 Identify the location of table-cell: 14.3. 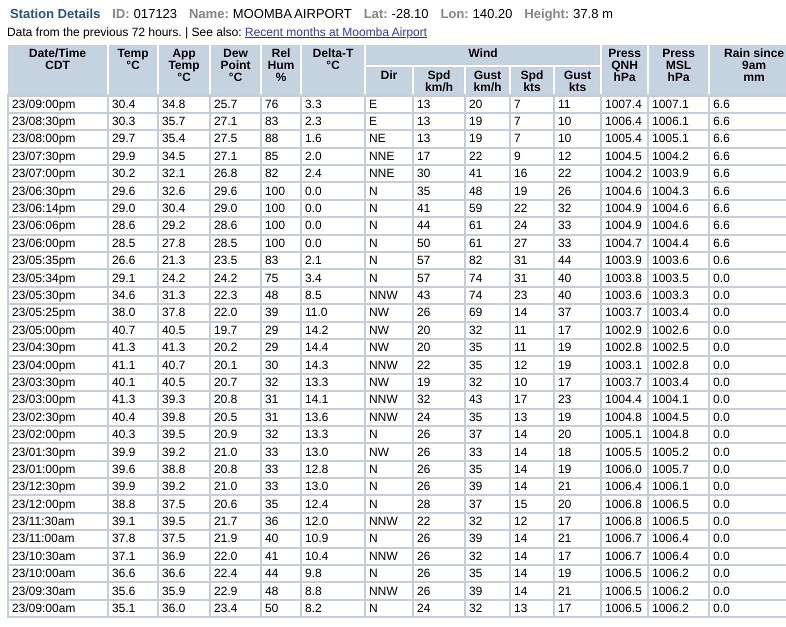
(333, 365).